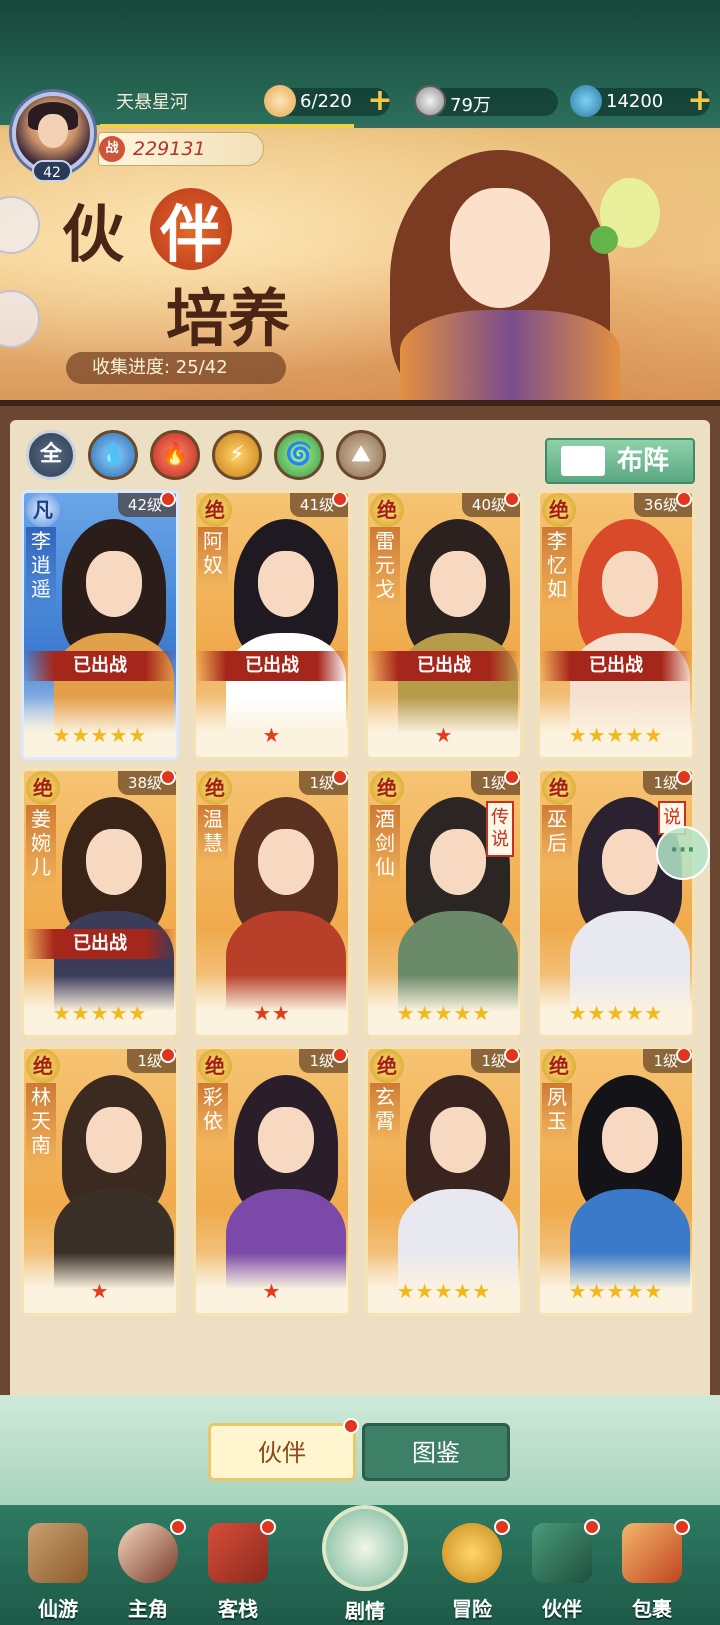 Image resolution: width=720 pixels, height=1625 pixels. I want to click on nav-bag: 包裹, so click(652, 1569).